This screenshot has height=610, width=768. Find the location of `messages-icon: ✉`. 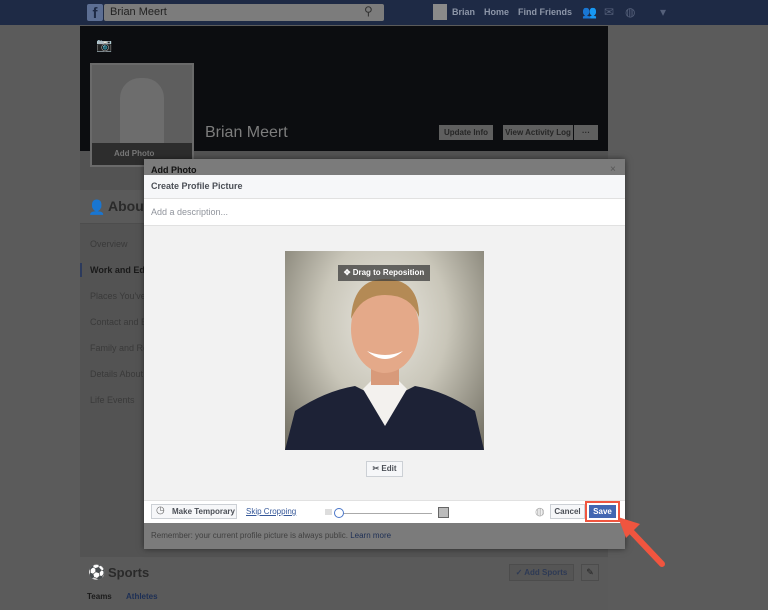

messages-icon: ✉ is located at coordinates (609, 12).